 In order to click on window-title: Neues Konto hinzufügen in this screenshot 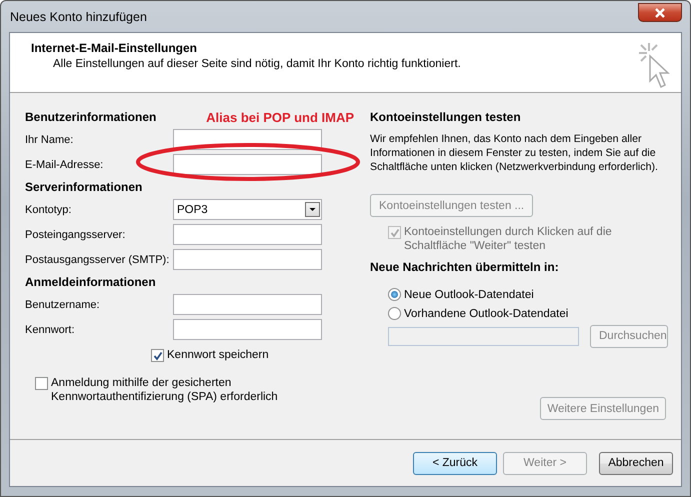, I will do `click(78, 17)`.